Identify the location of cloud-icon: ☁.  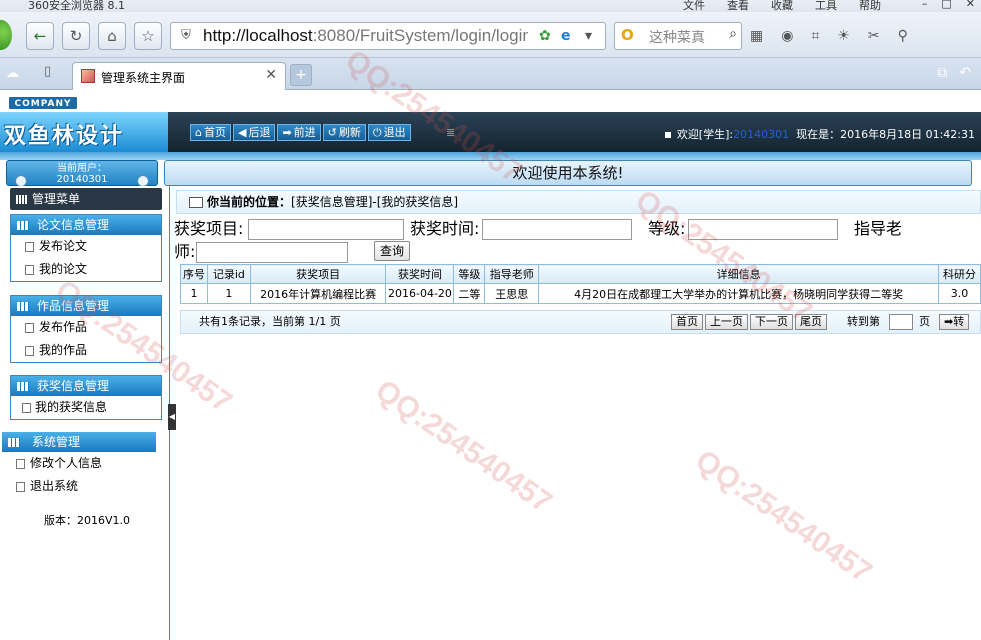
(12, 73).